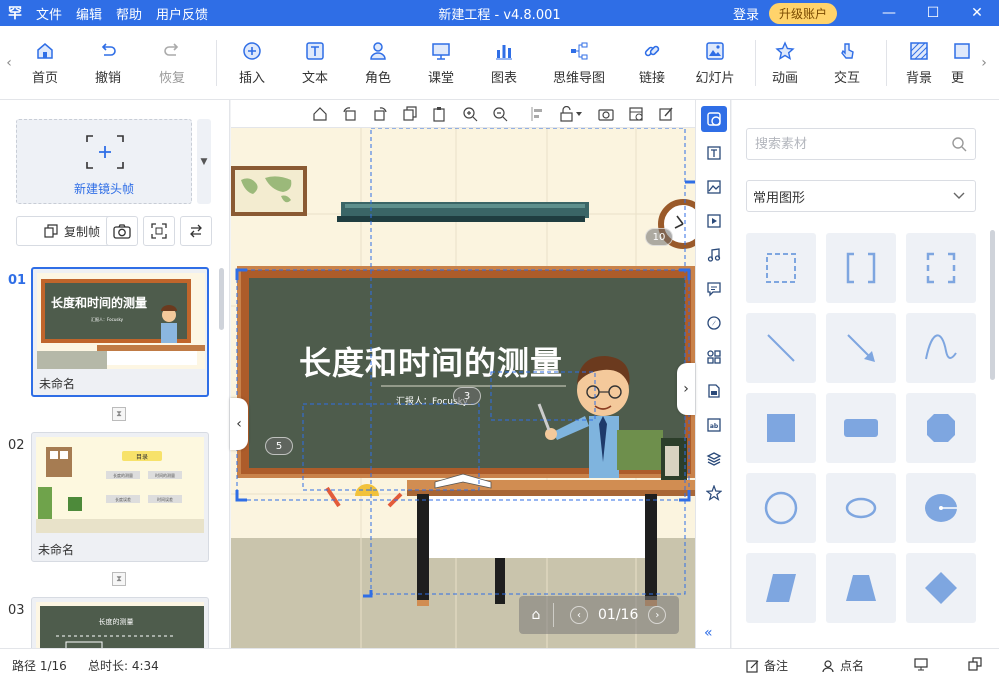  Describe the element at coordinates (440, 114) in the screenshot. I see `paste-icon` at that location.